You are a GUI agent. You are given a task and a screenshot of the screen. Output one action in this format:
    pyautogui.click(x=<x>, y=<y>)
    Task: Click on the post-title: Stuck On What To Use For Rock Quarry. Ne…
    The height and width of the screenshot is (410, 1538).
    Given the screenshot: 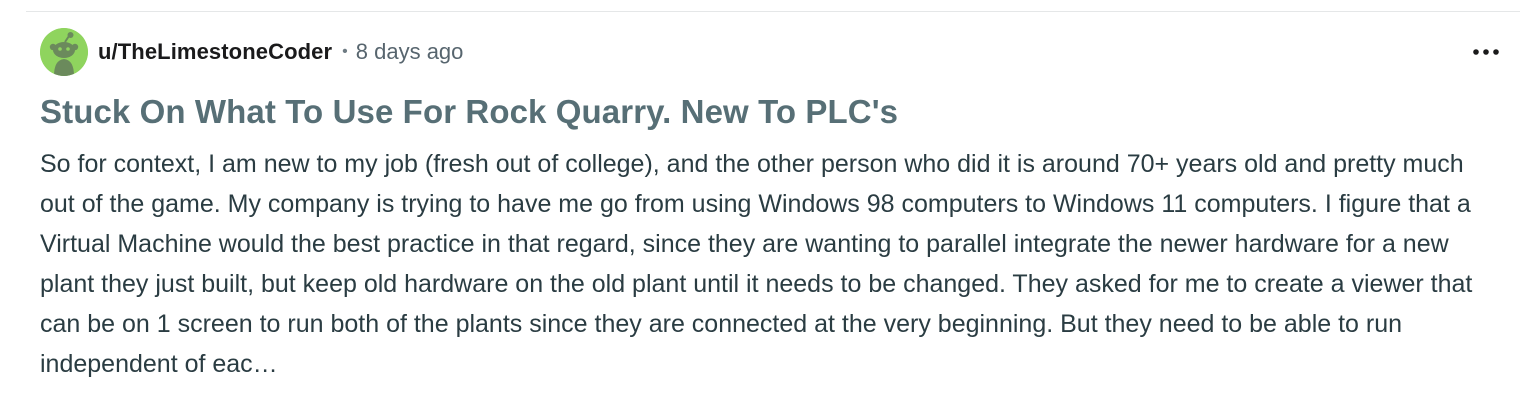 What is the action you would take?
    pyautogui.click(x=775, y=112)
    